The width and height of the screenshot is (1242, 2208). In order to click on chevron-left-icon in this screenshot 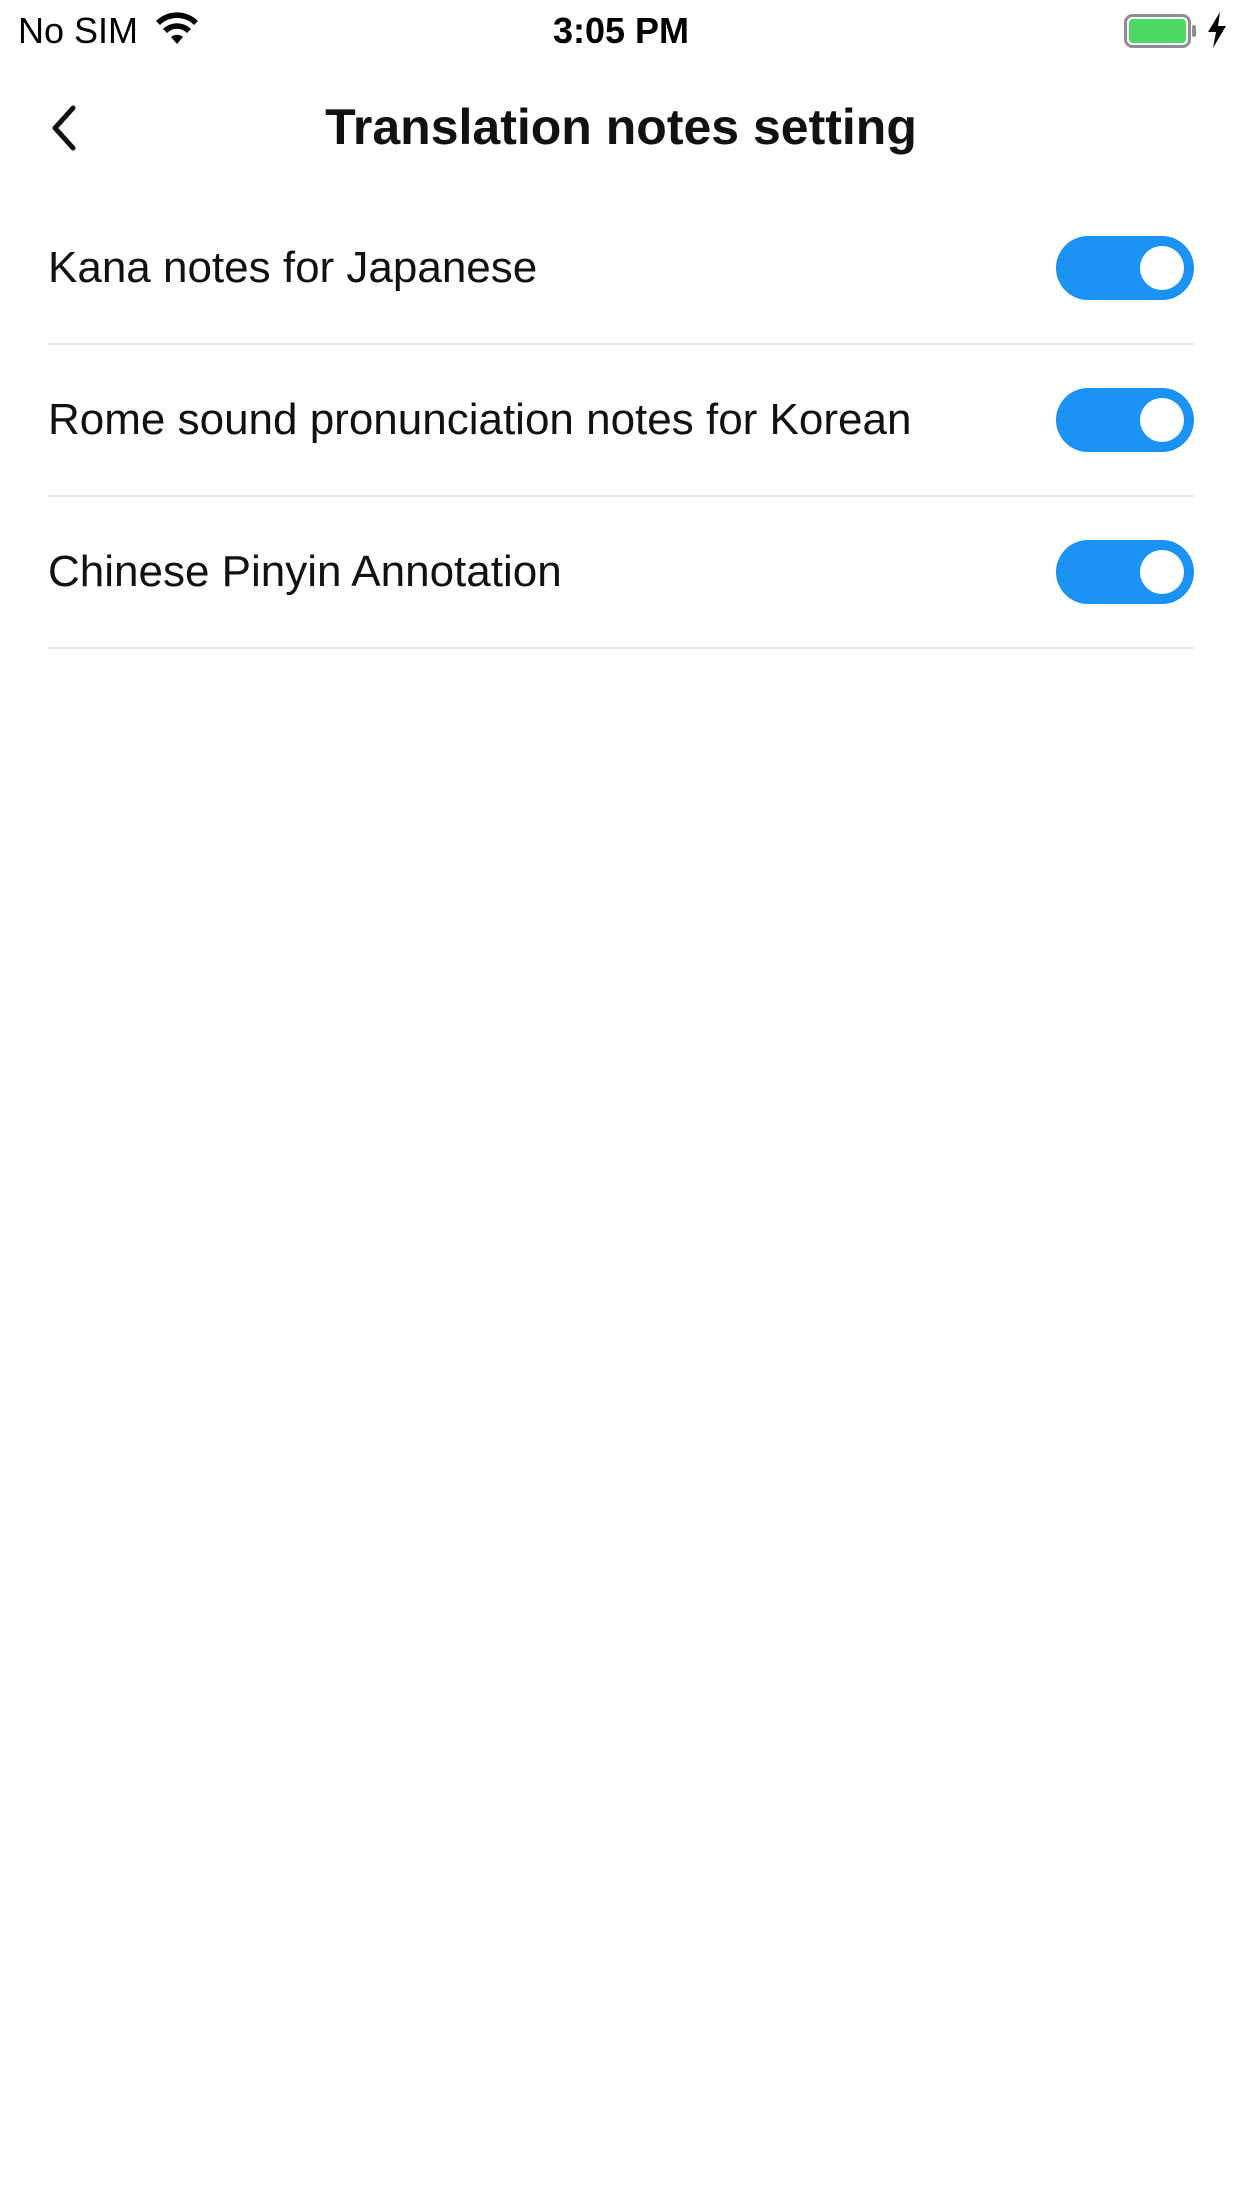, I will do `click(64, 128)`.